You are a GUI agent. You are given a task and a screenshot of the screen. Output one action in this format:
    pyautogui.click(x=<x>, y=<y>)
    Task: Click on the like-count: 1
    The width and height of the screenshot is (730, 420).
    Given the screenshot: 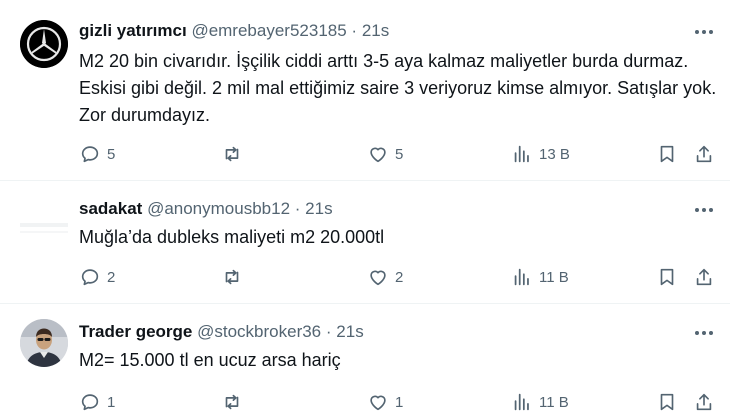 What is the action you would take?
    pyautogui.click(x=399, y=402)
    